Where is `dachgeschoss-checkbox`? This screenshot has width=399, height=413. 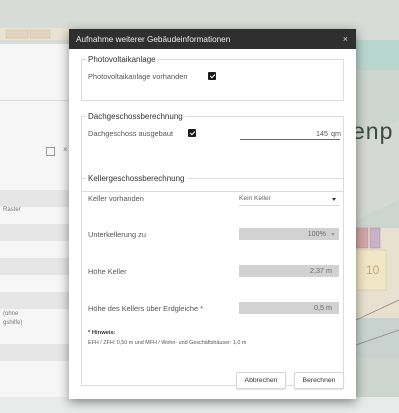
dachgeschoss-checkbox is located at coordinates (192, 133).